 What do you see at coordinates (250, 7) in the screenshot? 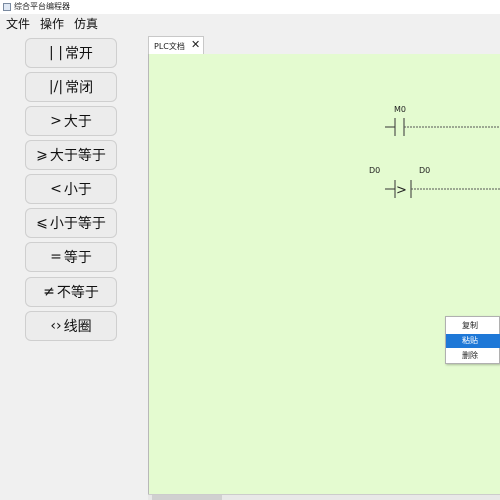
I see `title-bar: 综合平台编程器` at bounding box center [250, 7].